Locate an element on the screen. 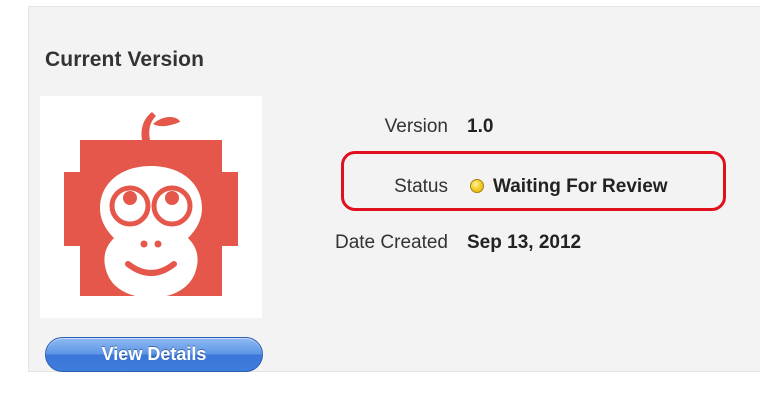 This screenshot has width=760, height=398. version-label: Version is located at coordinates (416, 126).